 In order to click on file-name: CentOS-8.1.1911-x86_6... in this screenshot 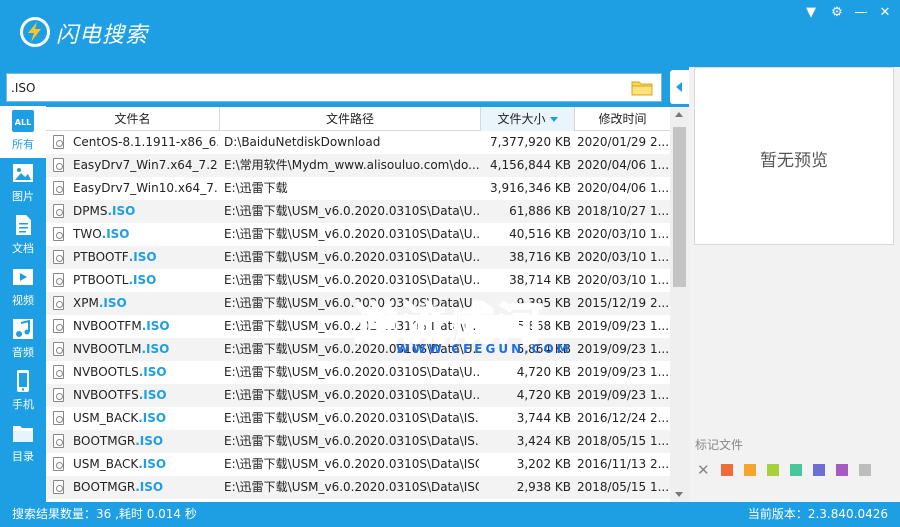, I will do `click(145, 142)`.